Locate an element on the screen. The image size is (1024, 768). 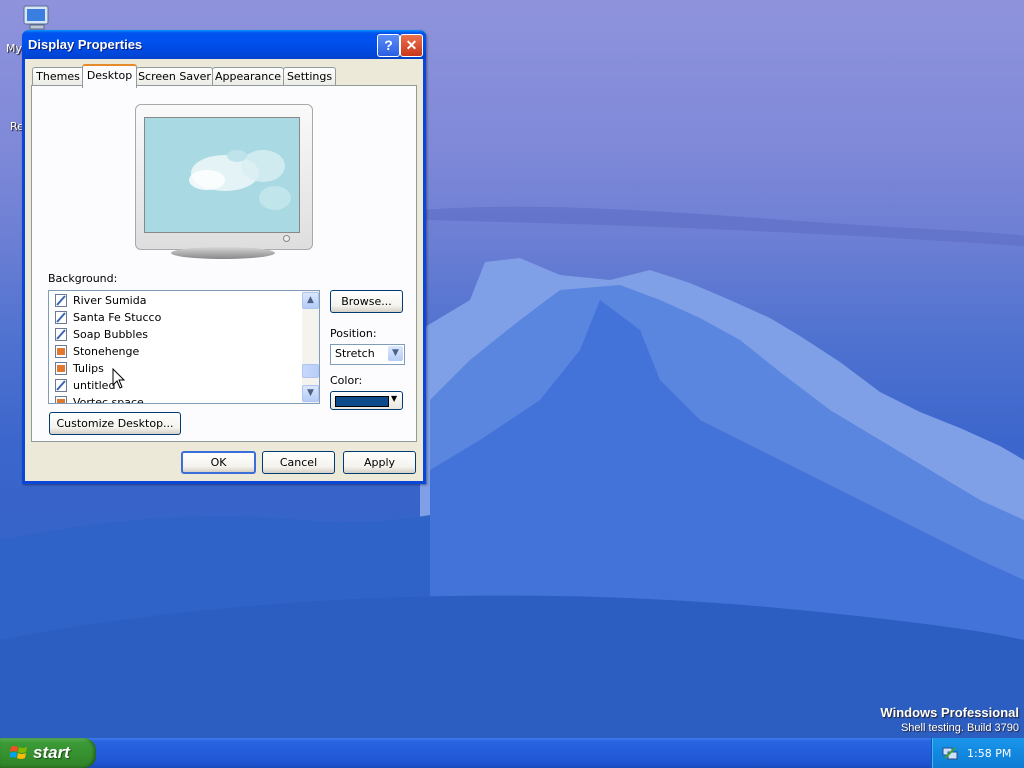
preview-screen is located at coordinates (222, 175).